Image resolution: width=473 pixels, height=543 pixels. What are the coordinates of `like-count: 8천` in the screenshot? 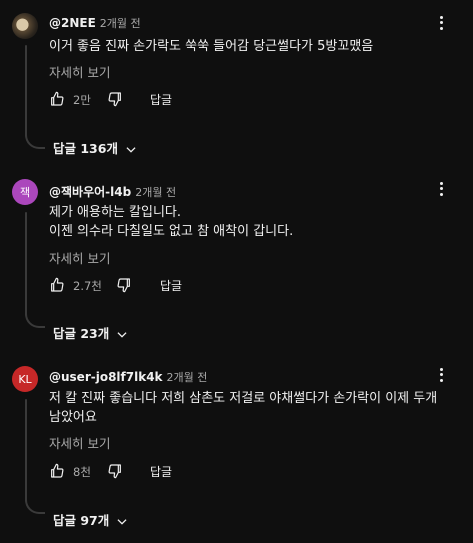 It's located at (82, 472).